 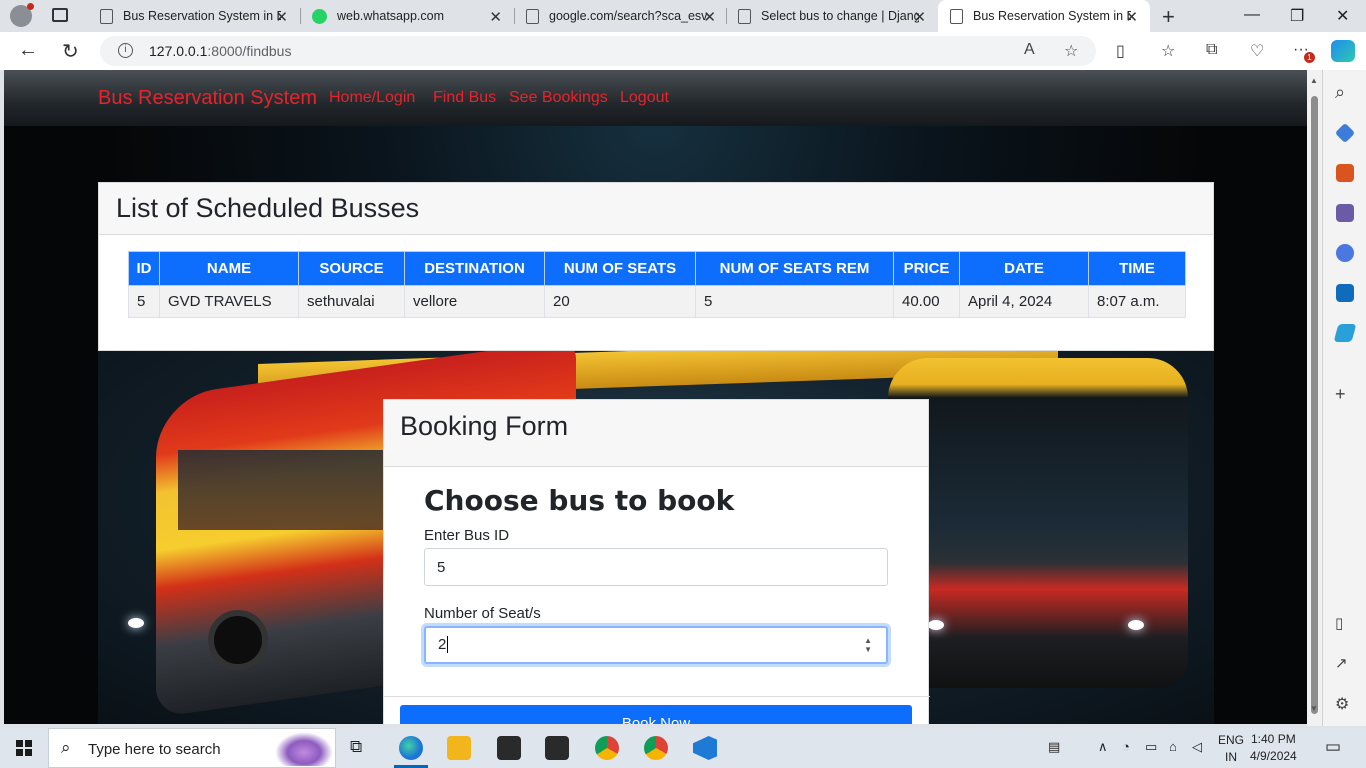 I want to click on site-brand: Bus Reservation System, so click(x=207, y=98).